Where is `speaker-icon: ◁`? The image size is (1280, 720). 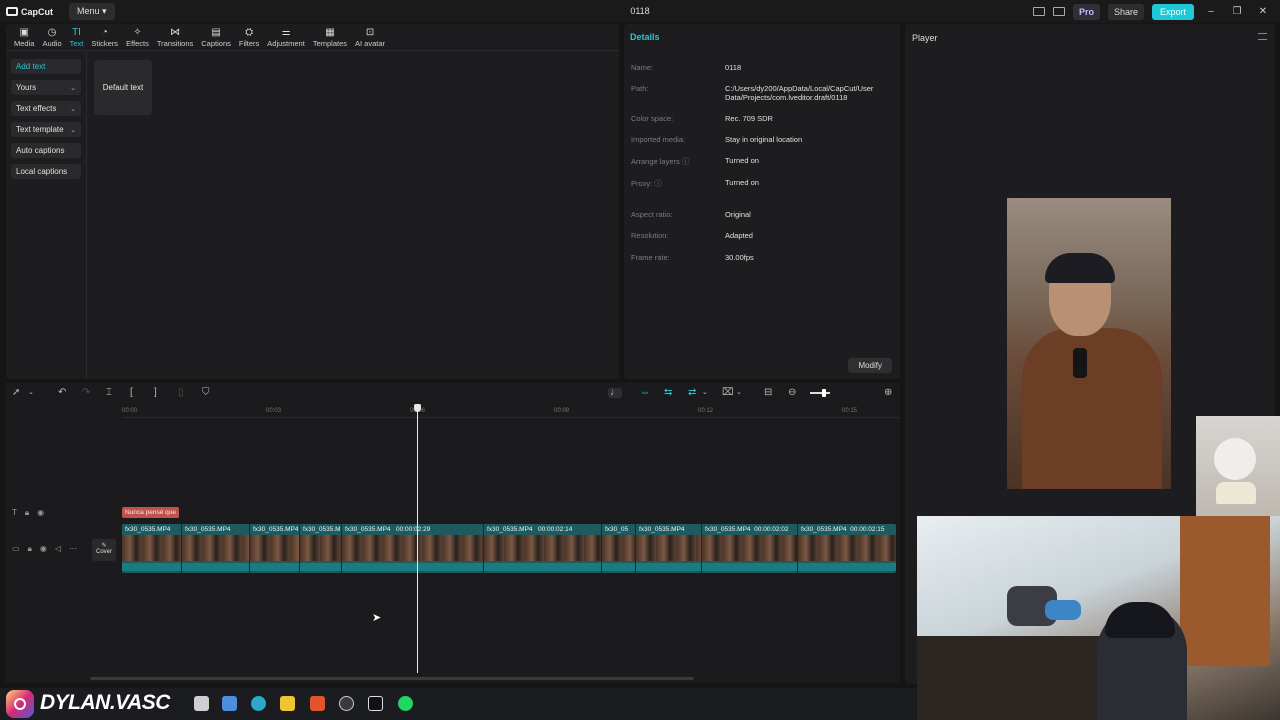
speaker-icon: ◁ is located at coordinates (58, 549).